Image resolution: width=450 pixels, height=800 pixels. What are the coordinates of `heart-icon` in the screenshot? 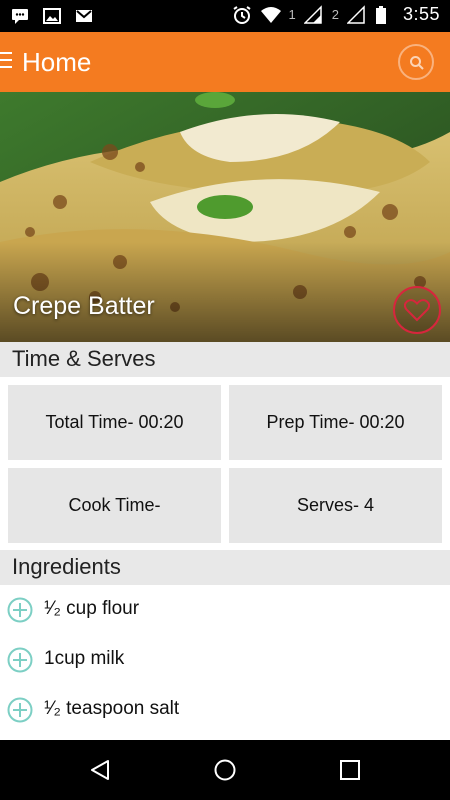 It's located at (417, 310).